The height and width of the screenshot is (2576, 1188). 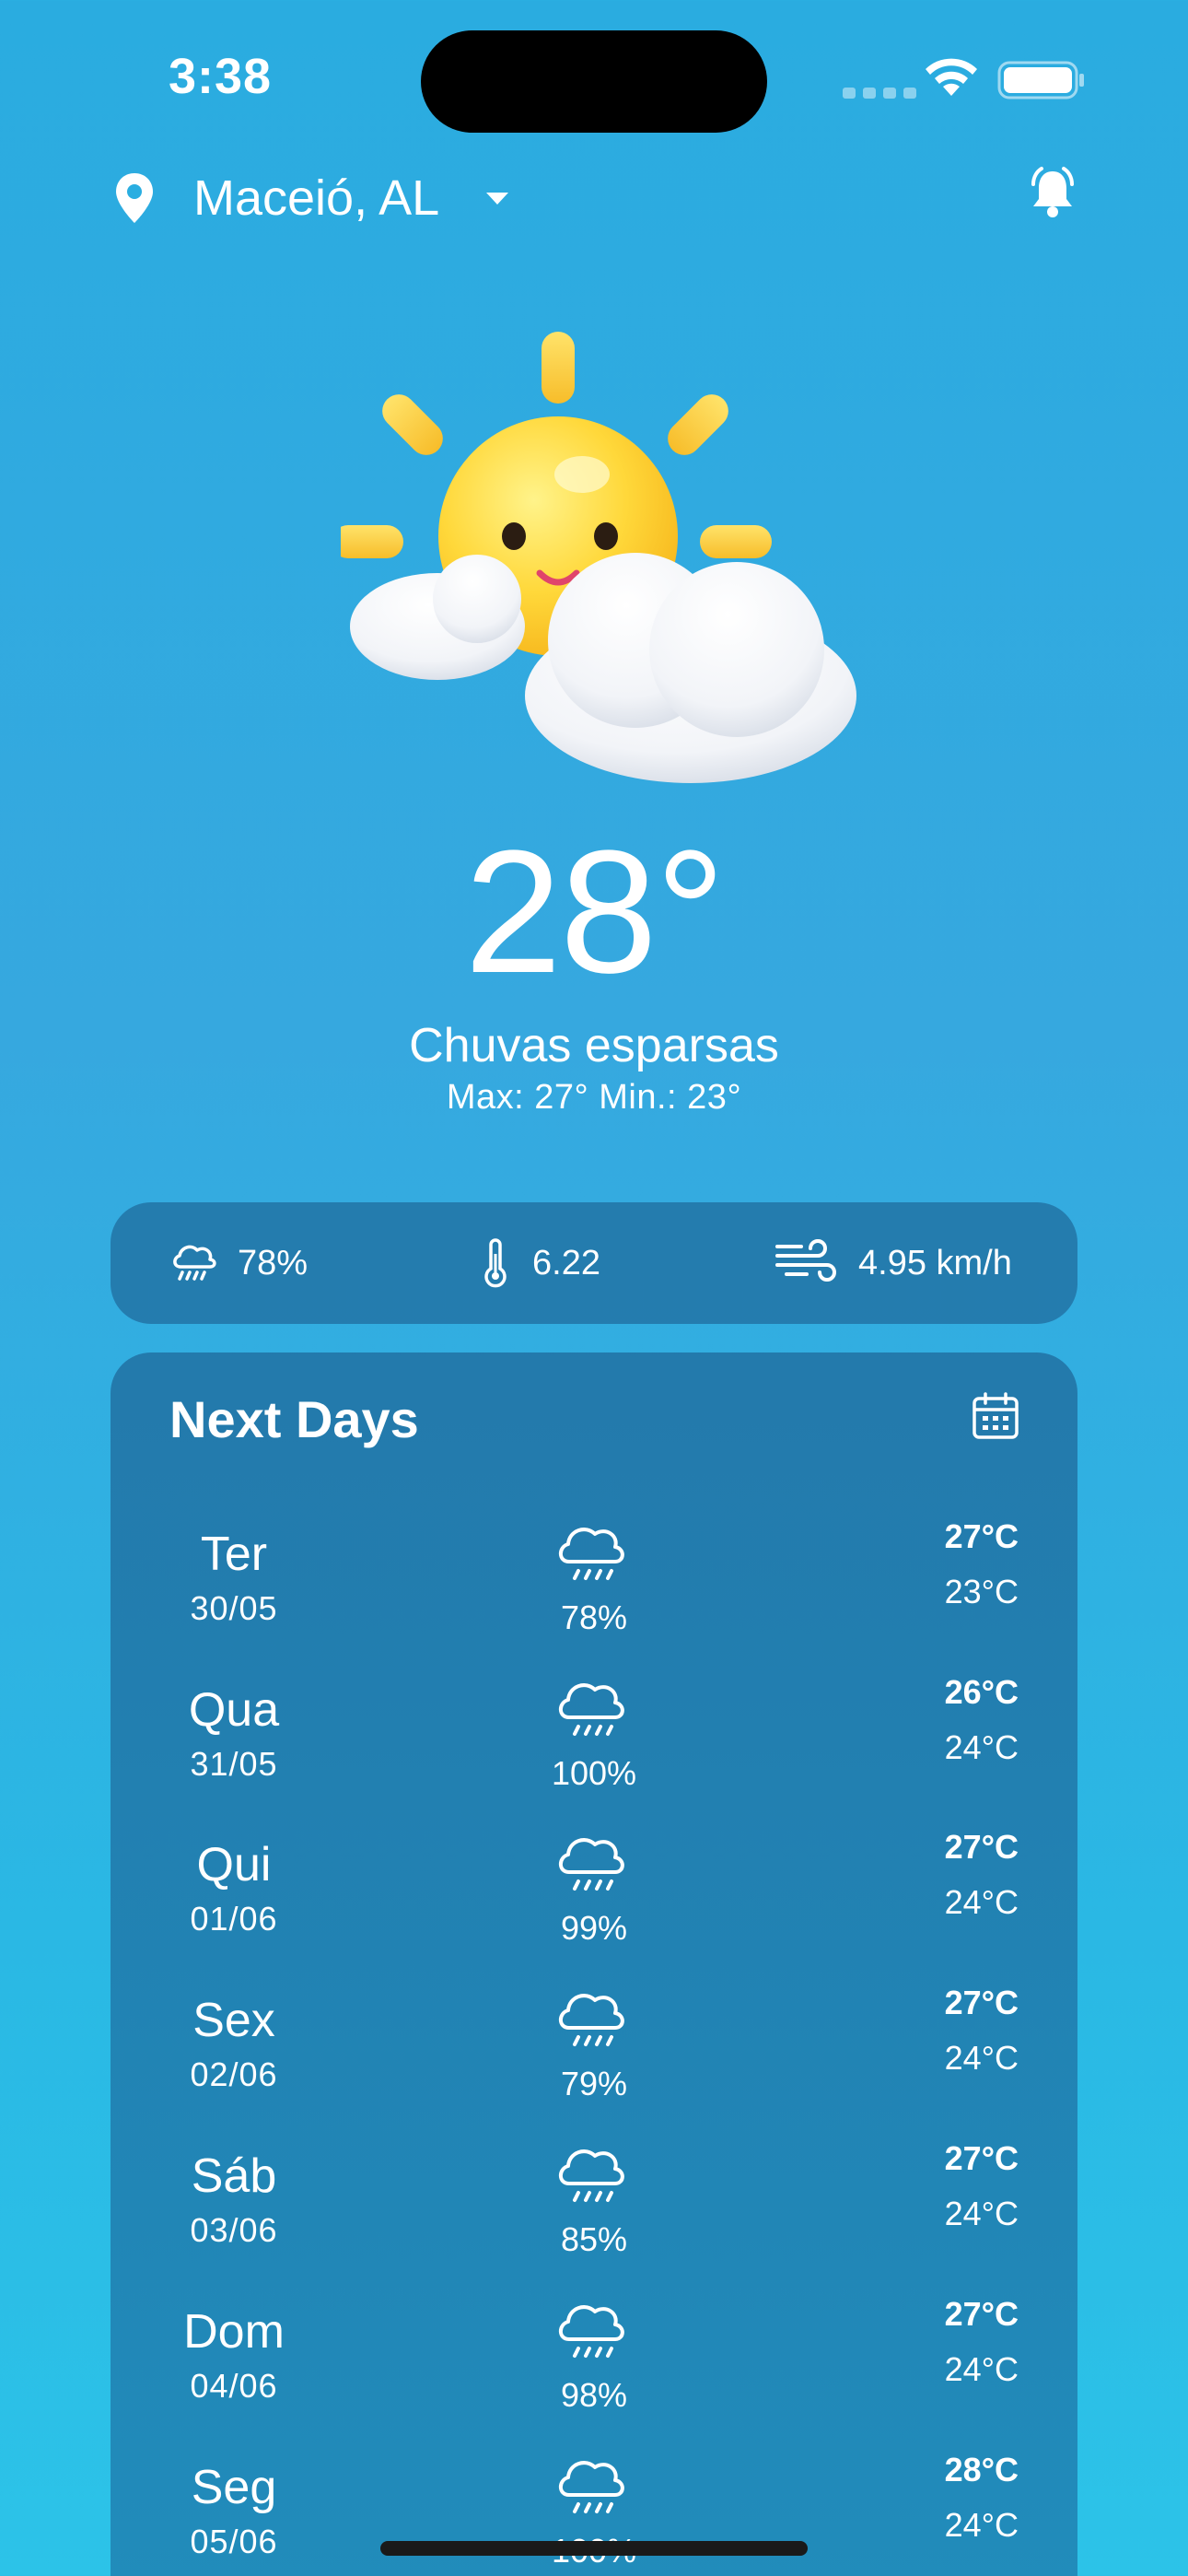 I want to click on thermometer-icon, so click(x=496, y=1263).